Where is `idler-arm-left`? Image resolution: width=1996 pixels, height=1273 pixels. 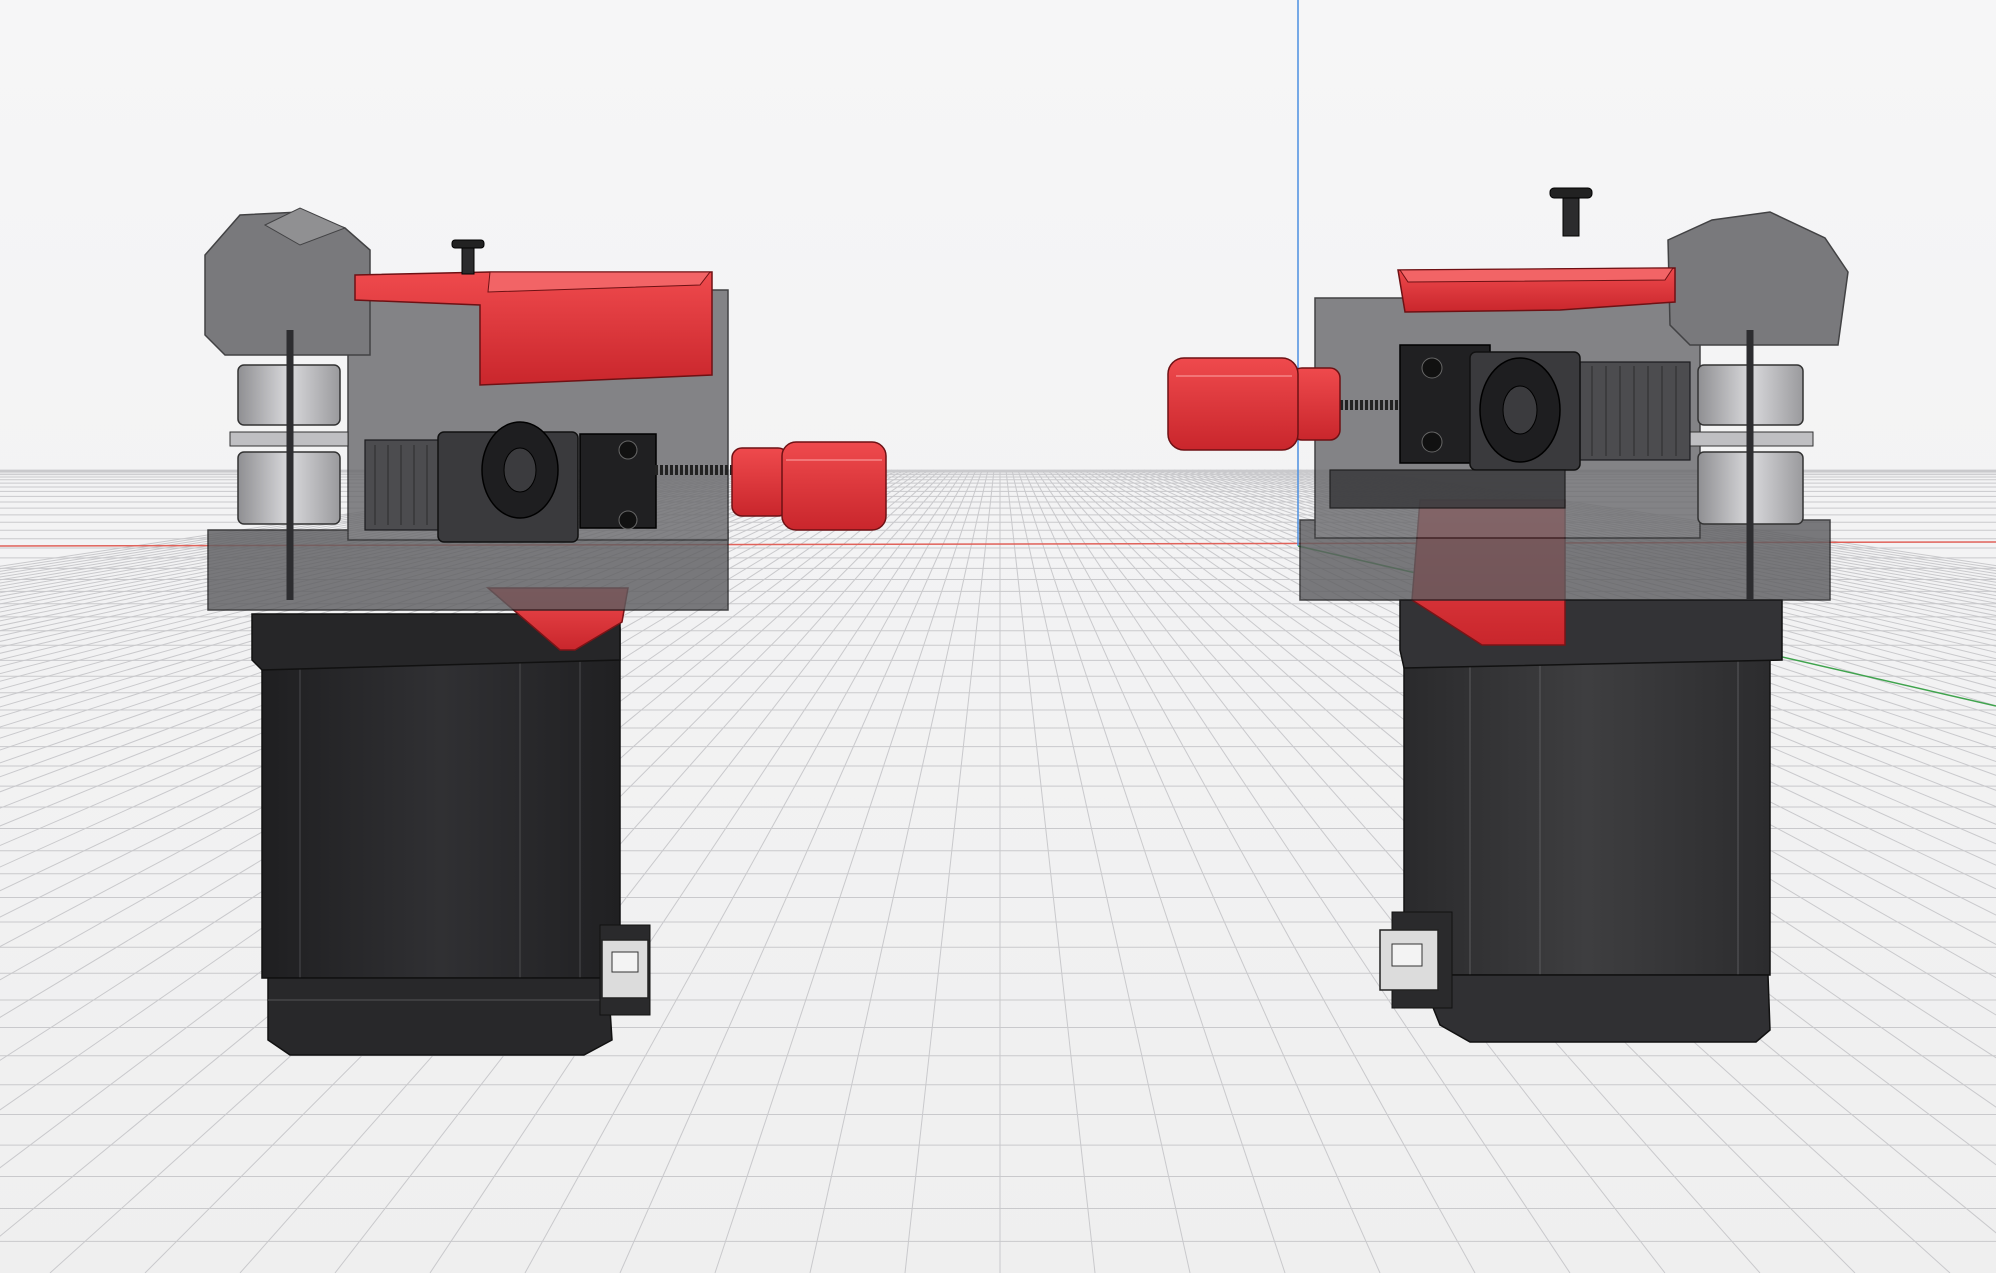
idler-arm-left is located at coordinates (547, 482).